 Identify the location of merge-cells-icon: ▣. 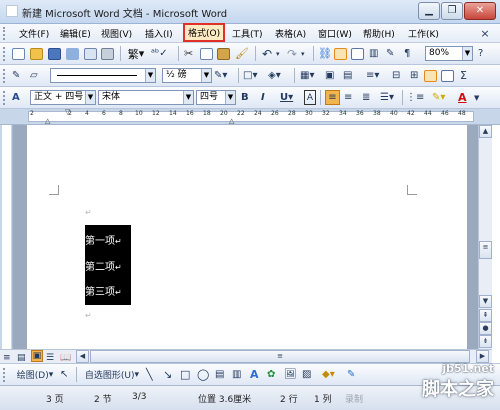
(329, 75).